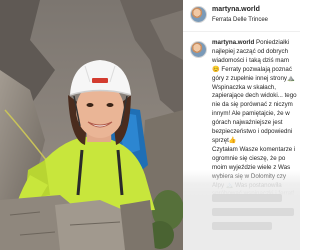 The width and height of the screenshot is (320, 250). What do you see at coordinates (241, 16) in the screenshot?
I see `post-header: martyna.world Ferrata Delle Trincee` at bounding box center [241, 16].